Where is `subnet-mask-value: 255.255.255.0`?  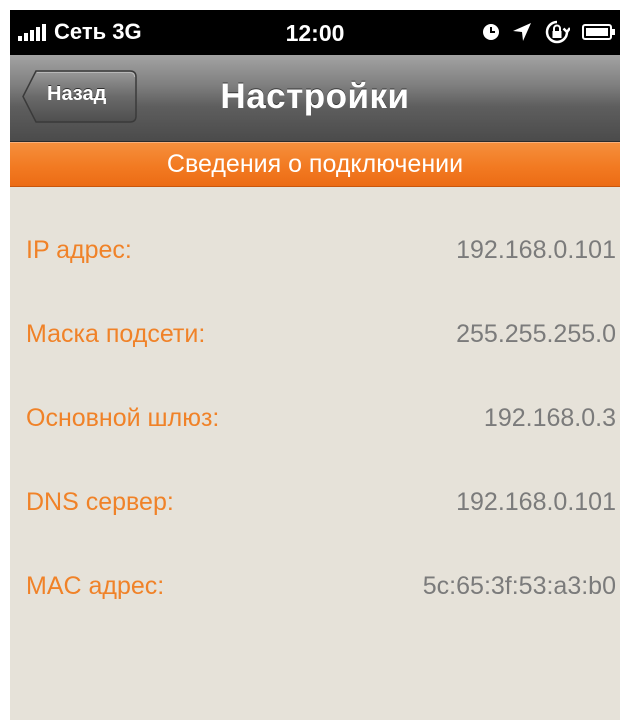 subnet-mask-value: 255.255.255.0 is located at coordinates (536, 334).